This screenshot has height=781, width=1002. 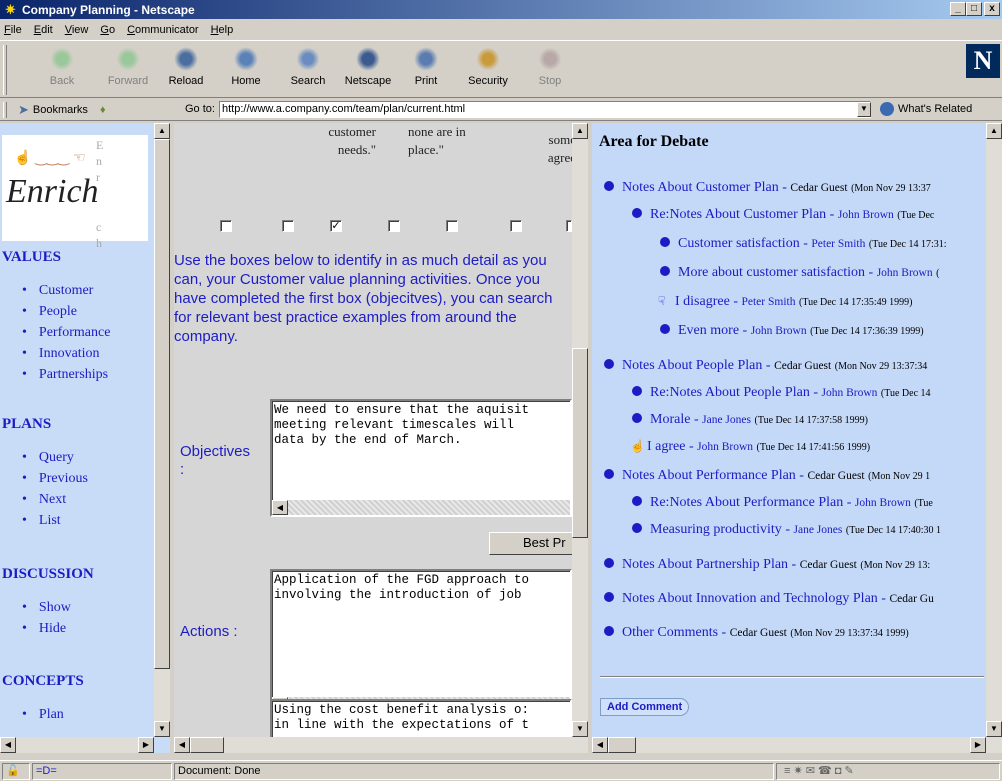 What do you see at coordinates (702, 301) in the screenshot?
I see `post-title-link: I disagree` at bounding box center [702, 301].